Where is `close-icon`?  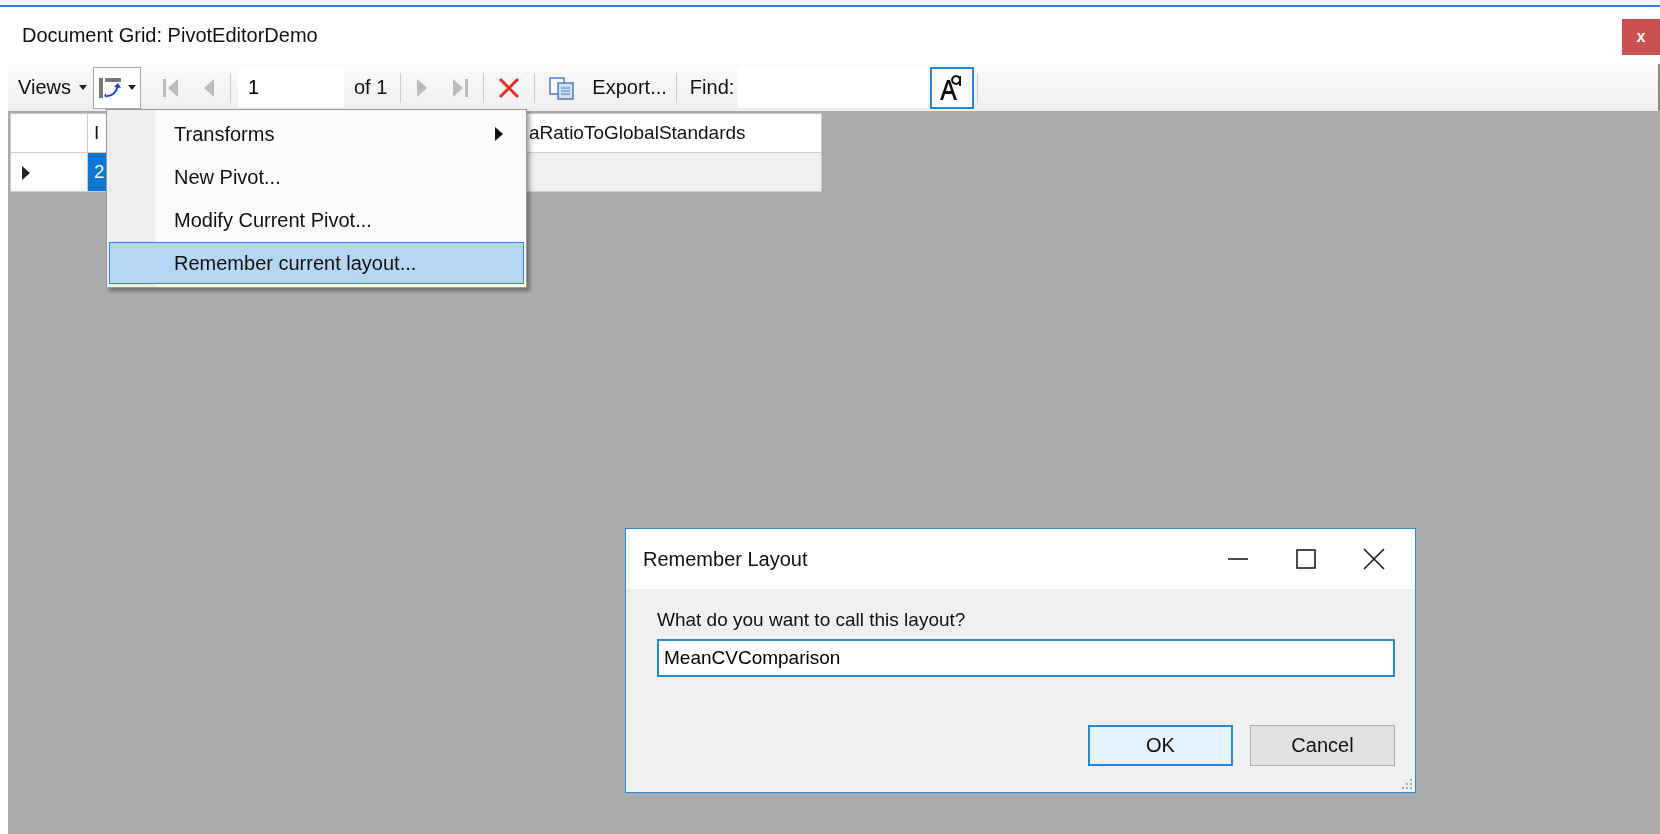
close-icon is located at coordinates (1374, 559).